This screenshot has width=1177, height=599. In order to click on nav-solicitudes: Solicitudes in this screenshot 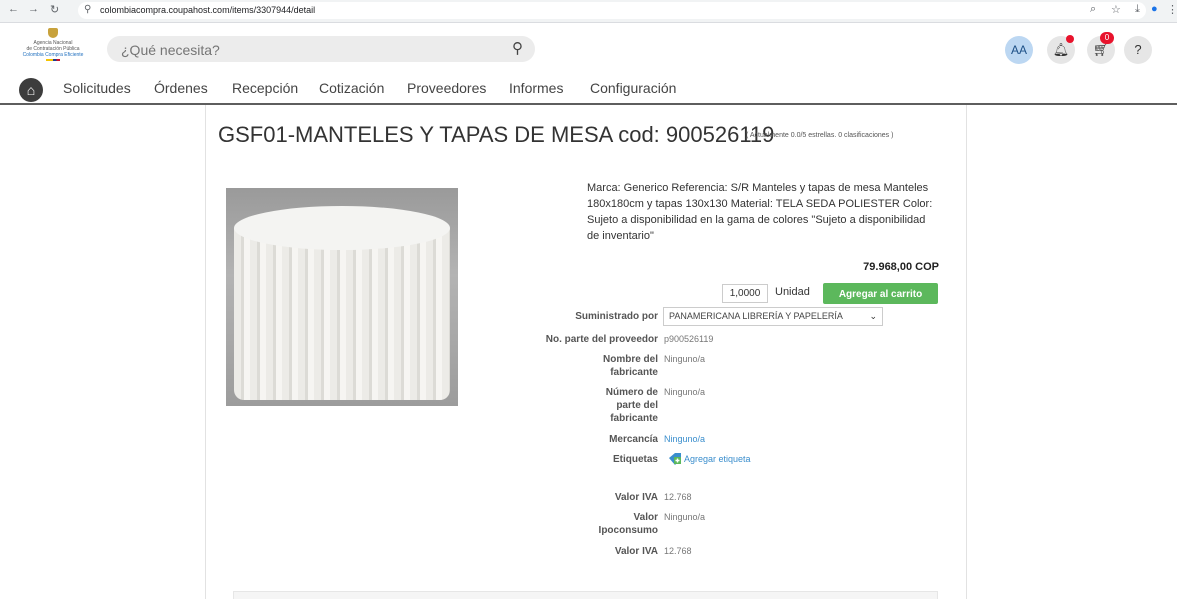, I will do `click(97, 88)`.